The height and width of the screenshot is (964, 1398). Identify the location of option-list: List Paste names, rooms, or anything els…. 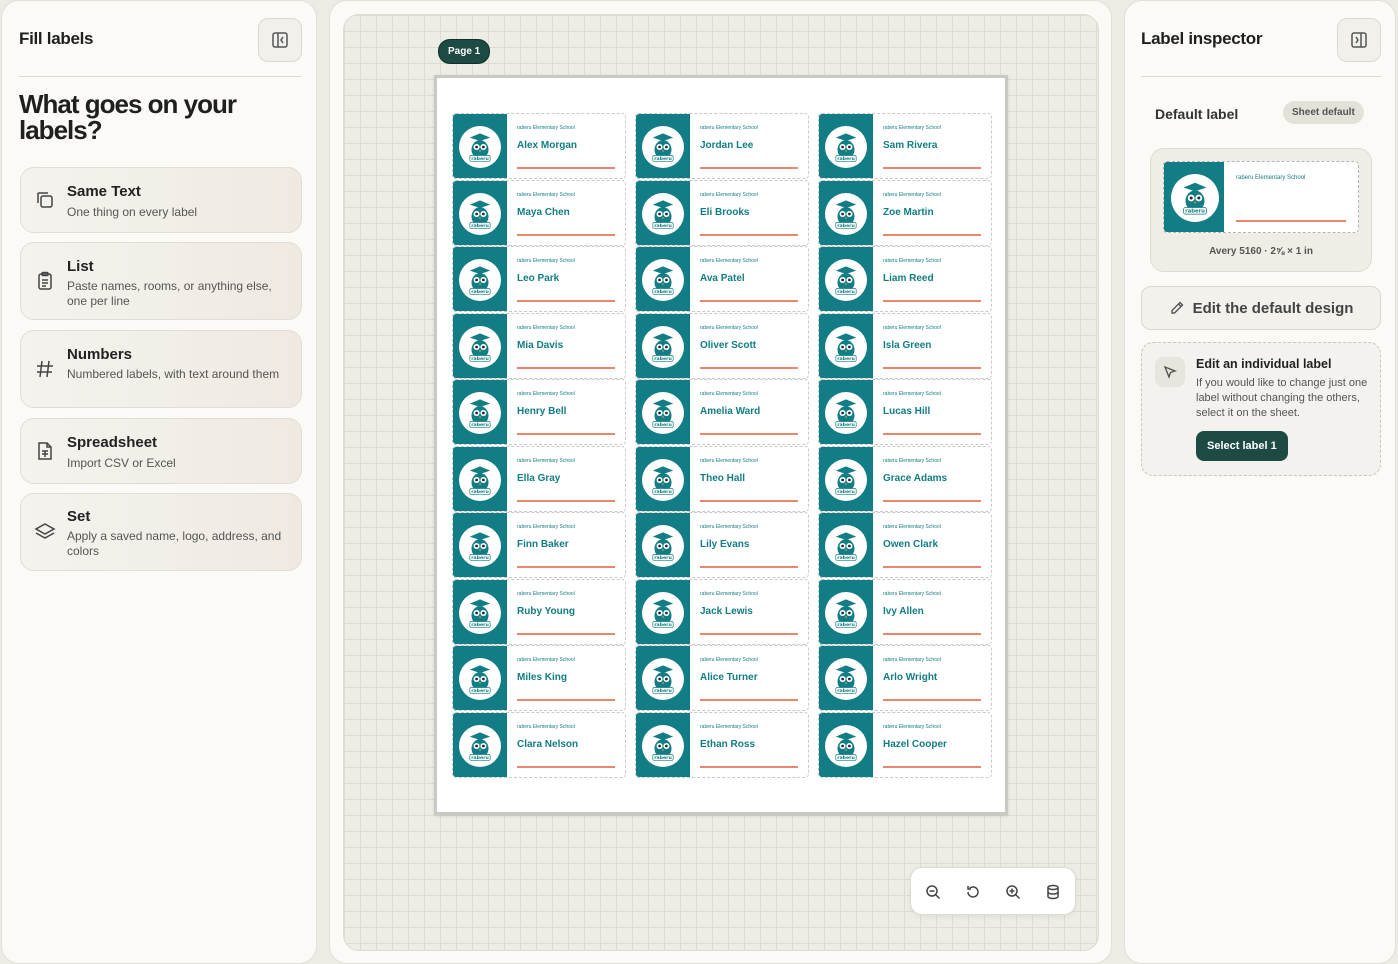
(161, 281).